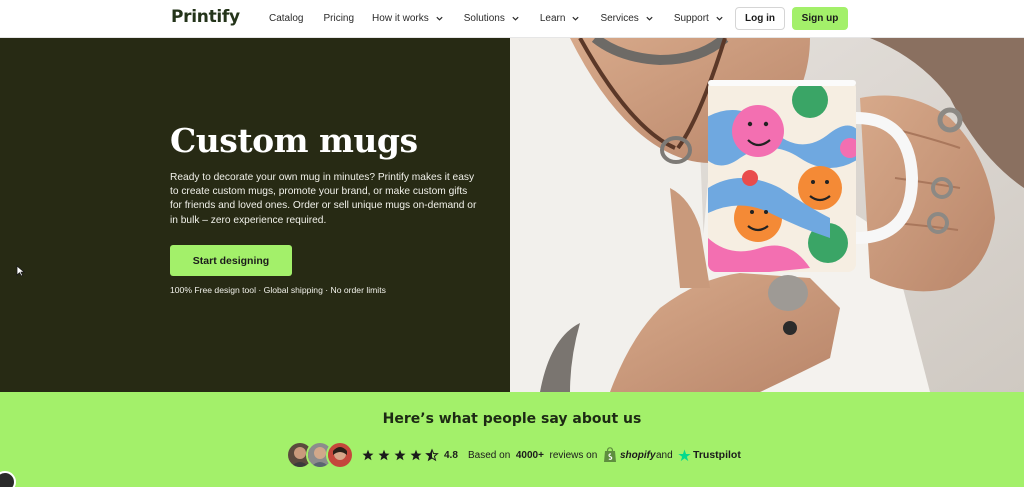 Image resolution: width=1024 pixels, height=487 pixels. I want to click on shopify-link: shopify, so click(629, 455).